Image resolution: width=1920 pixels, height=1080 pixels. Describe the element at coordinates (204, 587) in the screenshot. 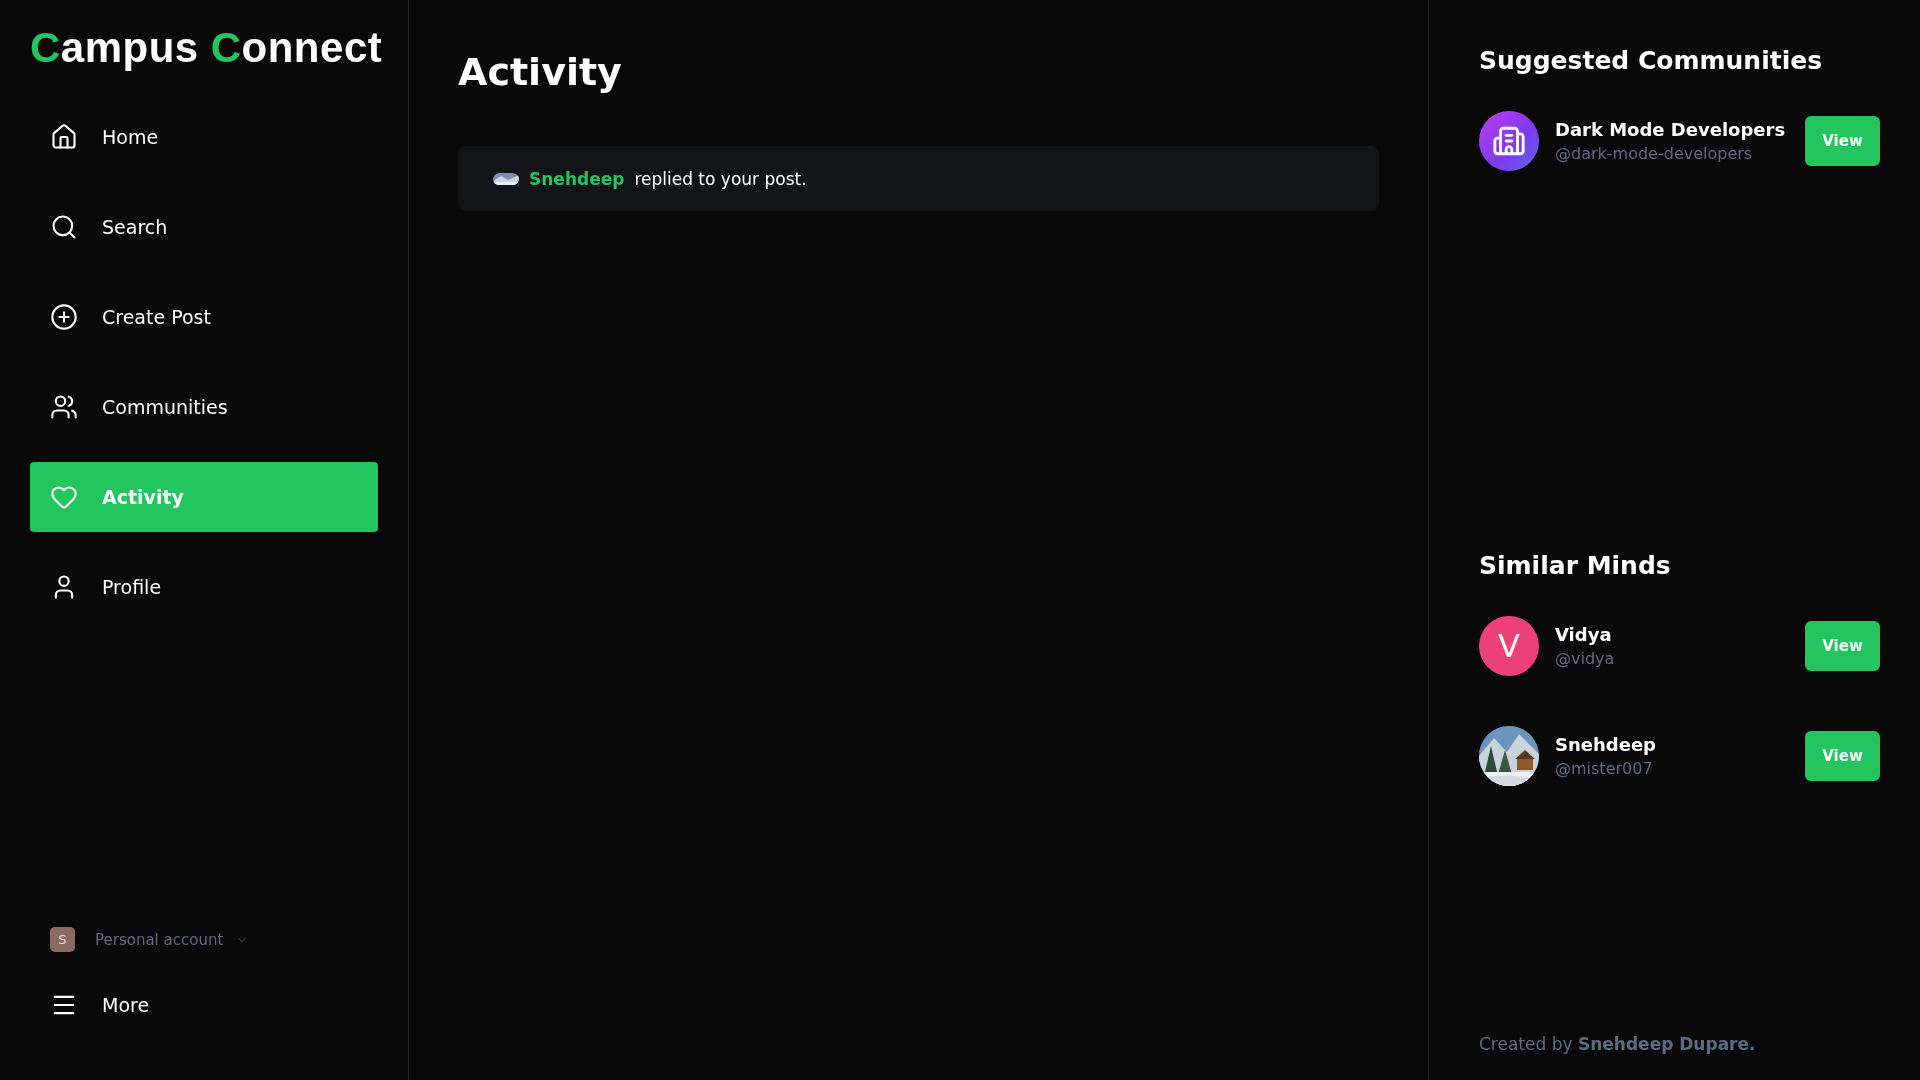

I see `nav-item: Profile` at that location.